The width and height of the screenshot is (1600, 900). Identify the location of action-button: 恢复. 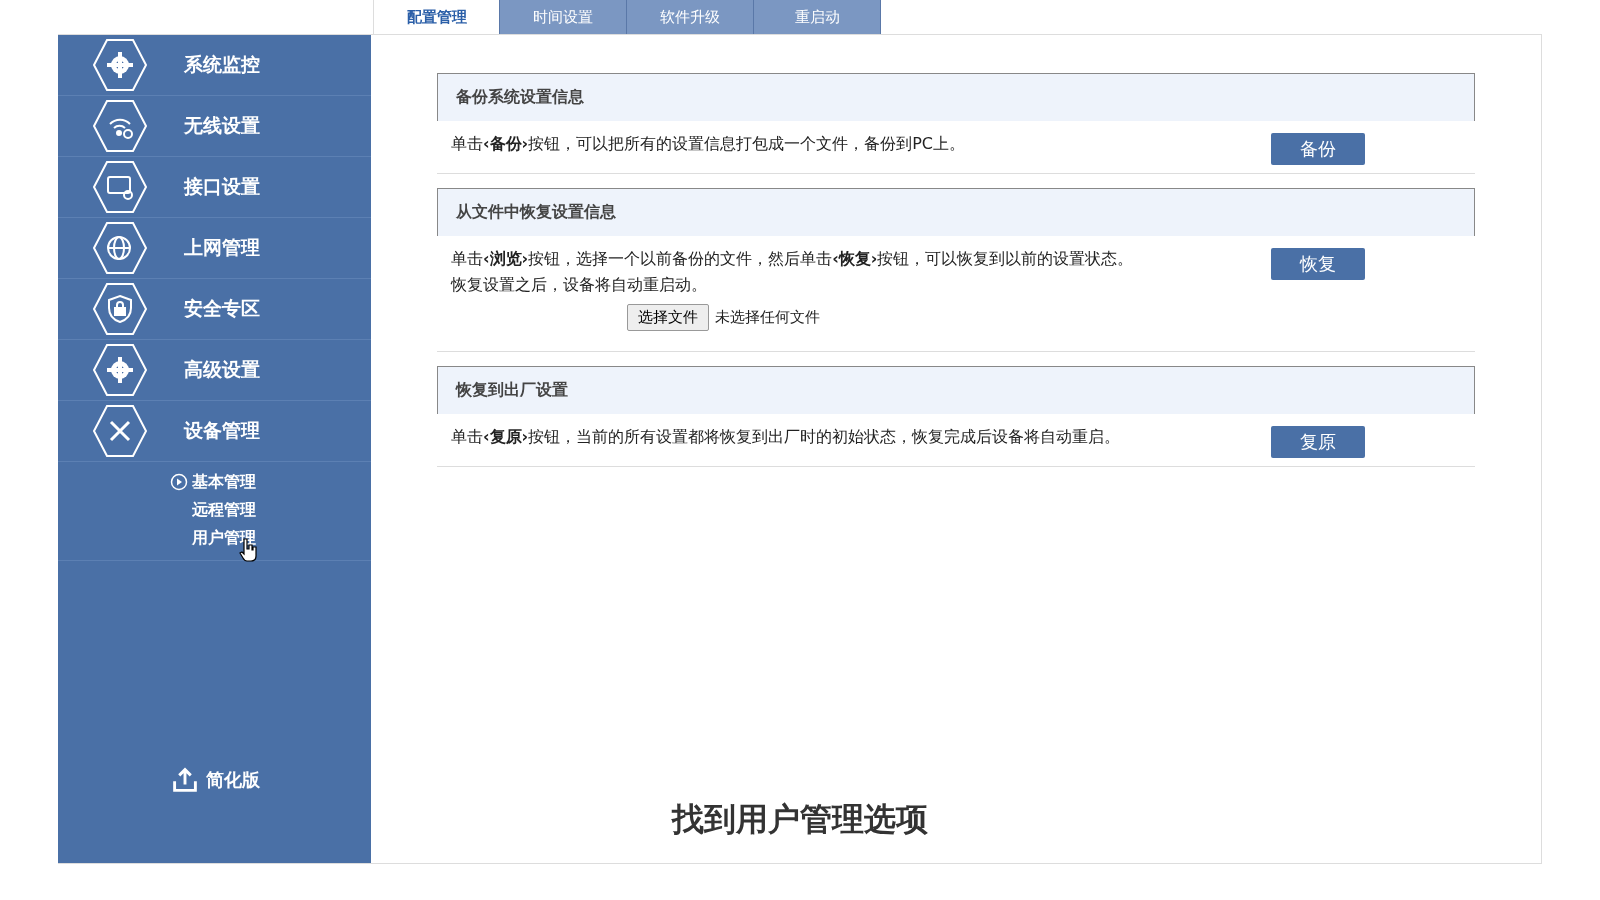
(1318, 264).